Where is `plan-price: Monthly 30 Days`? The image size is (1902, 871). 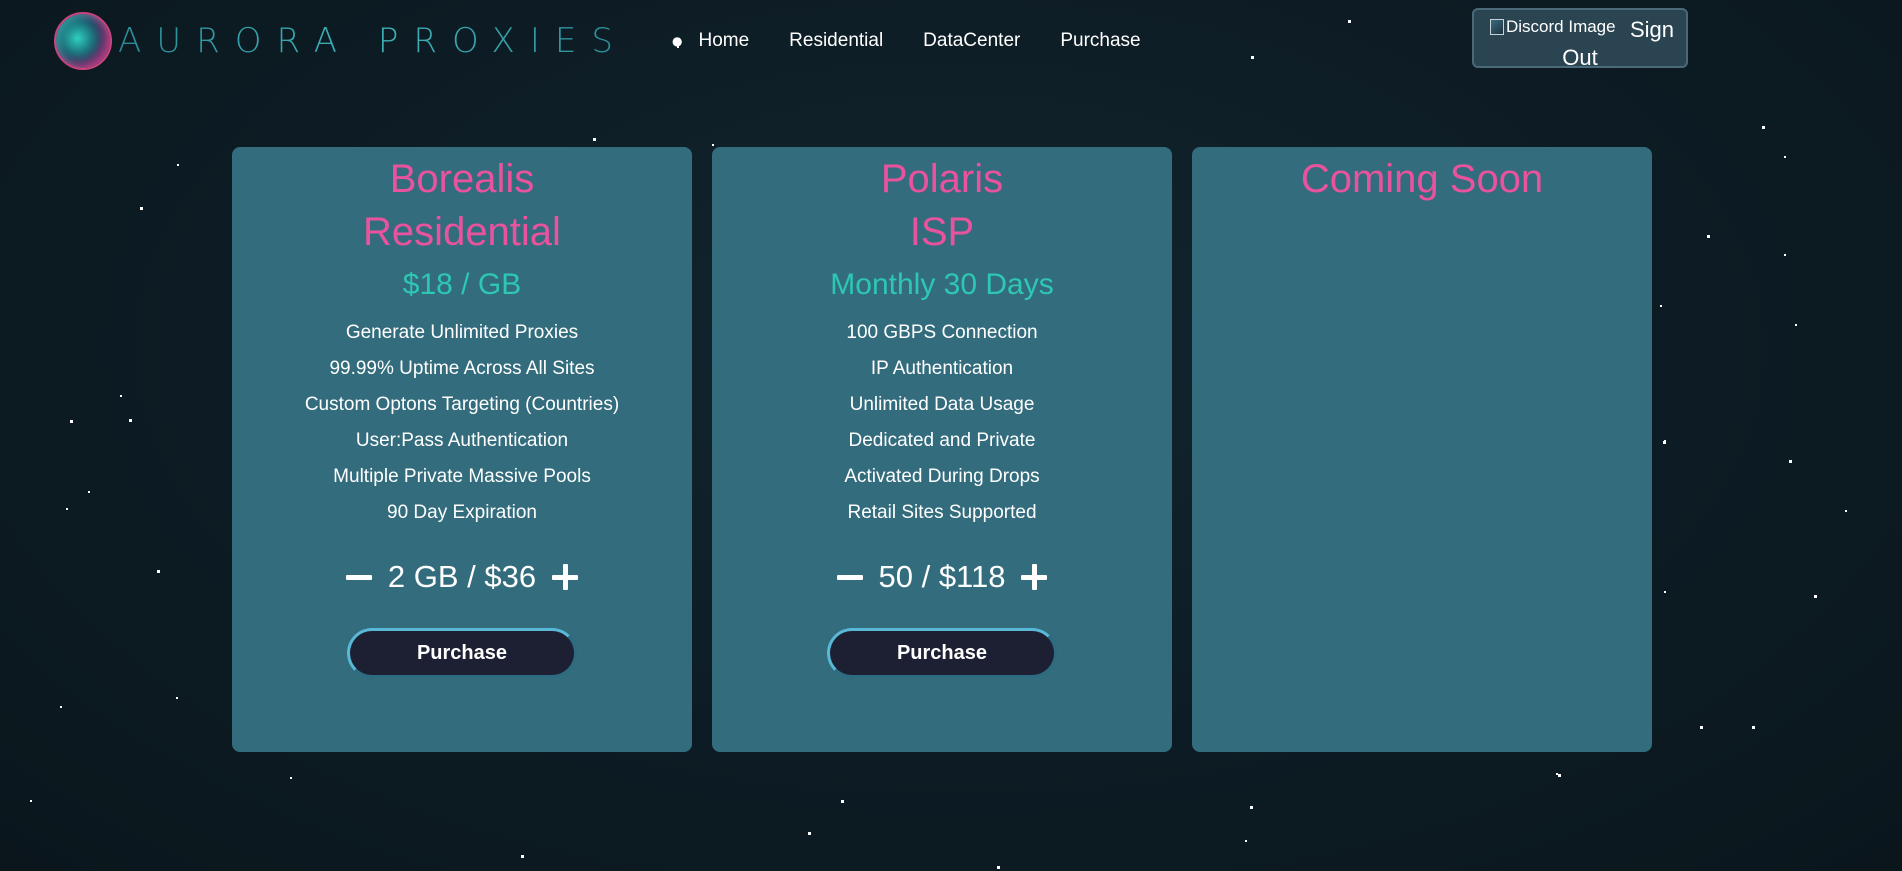 plan-price: Monthly 30 Days is located at coordinates (942, 284).